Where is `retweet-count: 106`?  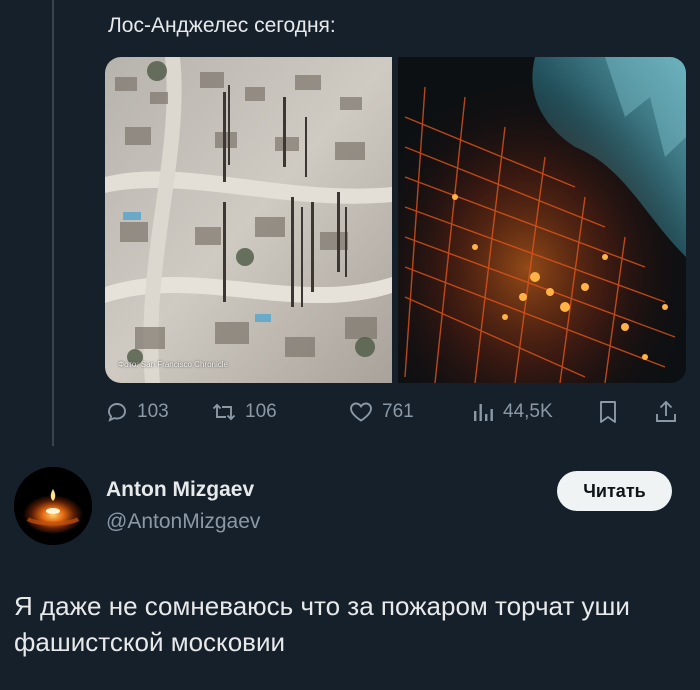
retweet-count: 106 is located at coordinates (261, 411).